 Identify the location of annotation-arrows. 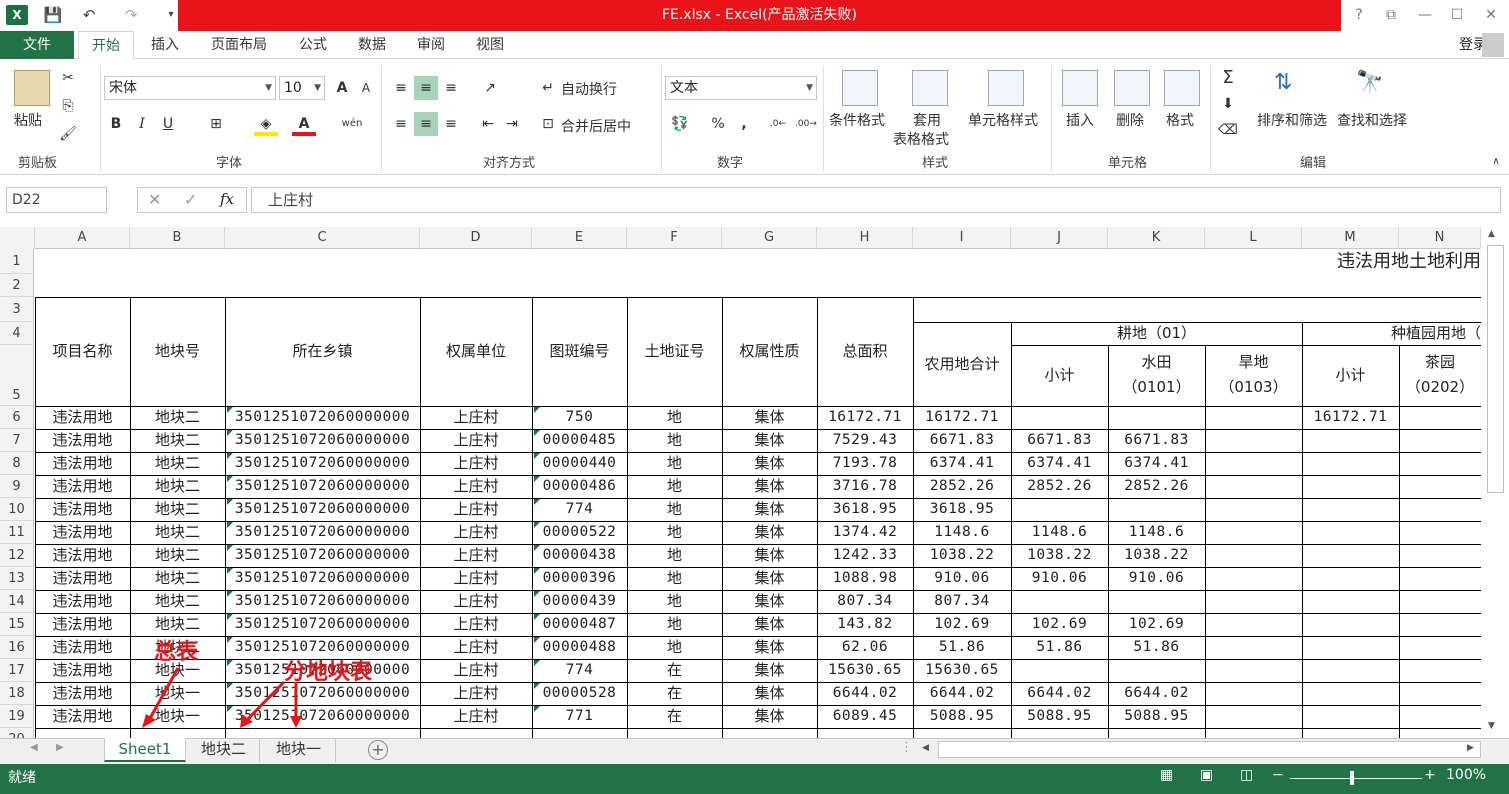
(222, 697).